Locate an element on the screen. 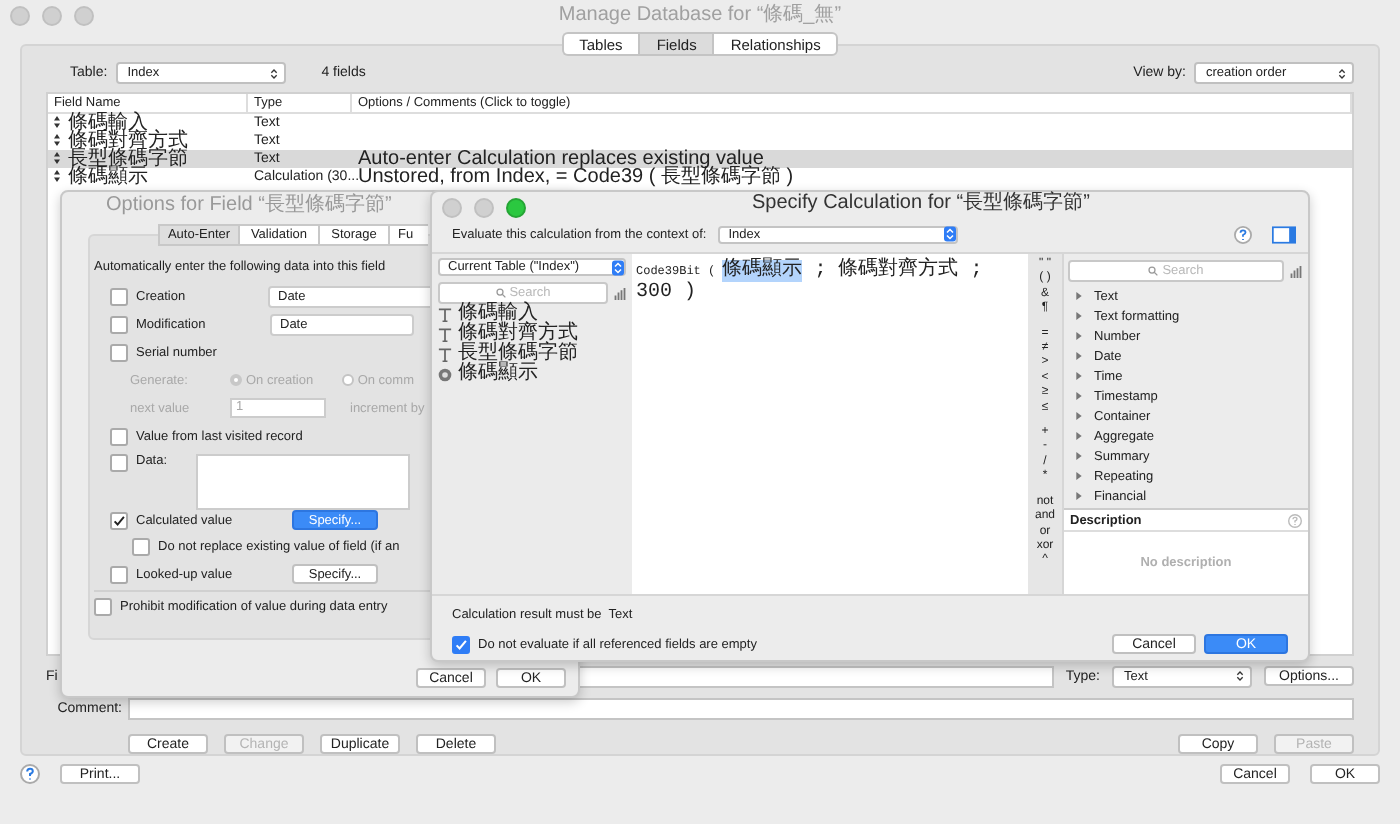 This screenshot has width=1400, height=824. field-options: Unstored, from Index, = Code39 ( 長型條碼字節 ) is located at coordinates (576, 176).